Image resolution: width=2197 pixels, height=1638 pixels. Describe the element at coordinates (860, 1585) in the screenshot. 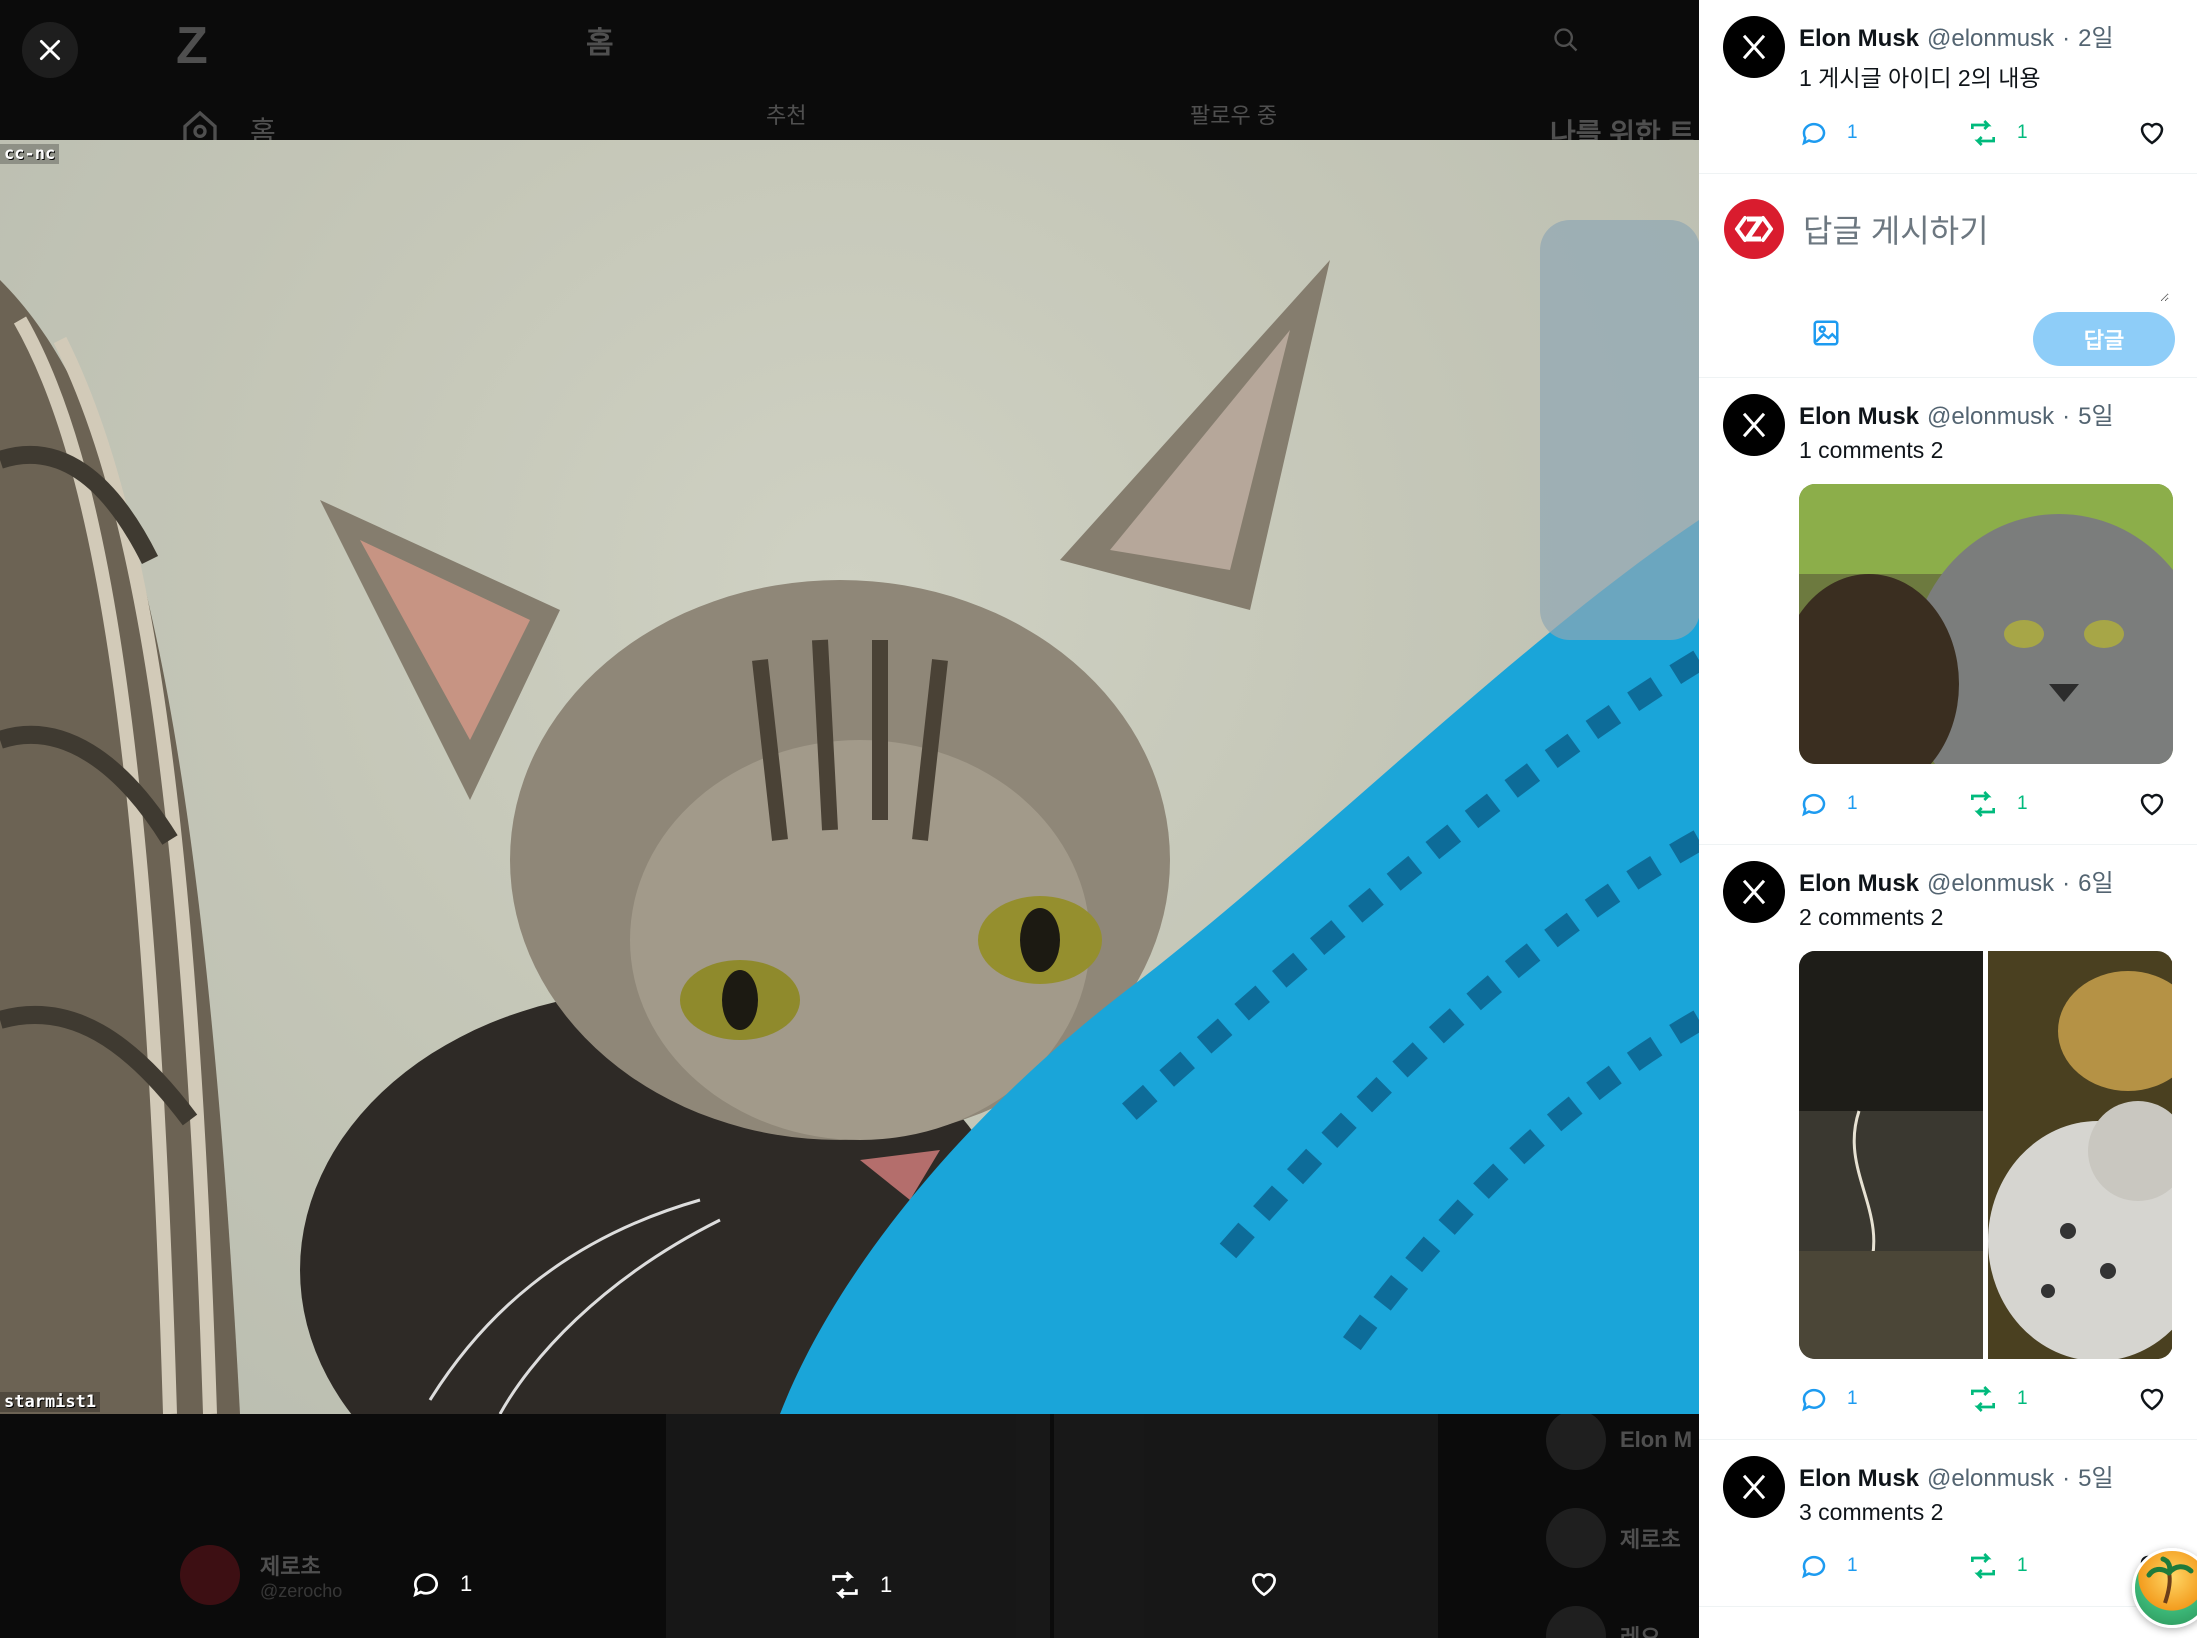

I see `viewer-repost-button: 1` at that location.